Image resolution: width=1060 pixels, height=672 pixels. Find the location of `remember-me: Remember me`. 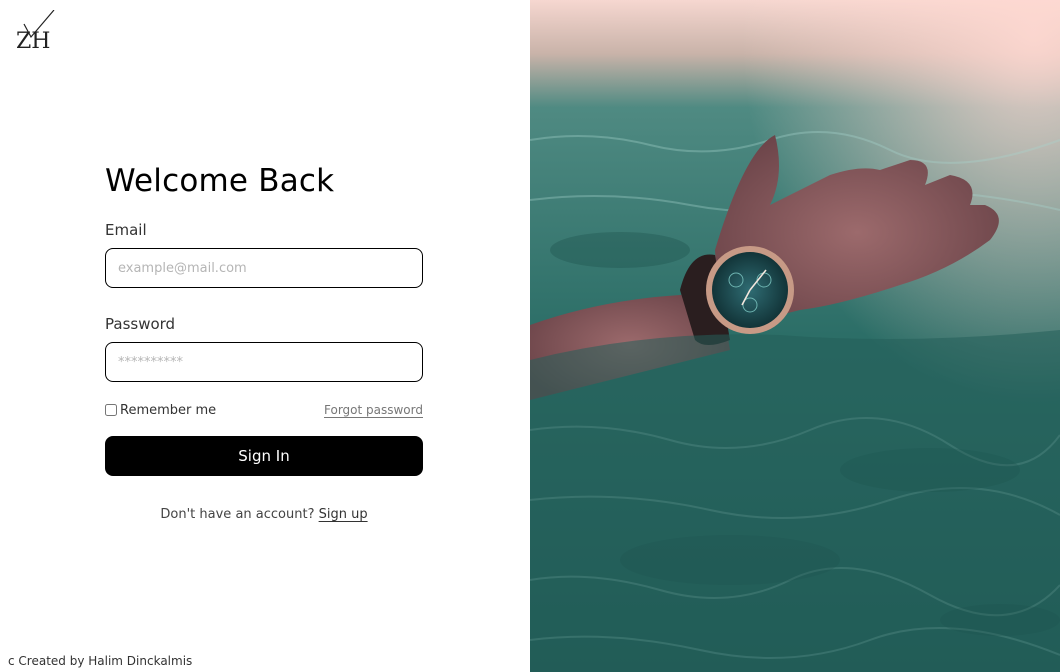

remember-me: Remember me is located at coordinates (160, 410).